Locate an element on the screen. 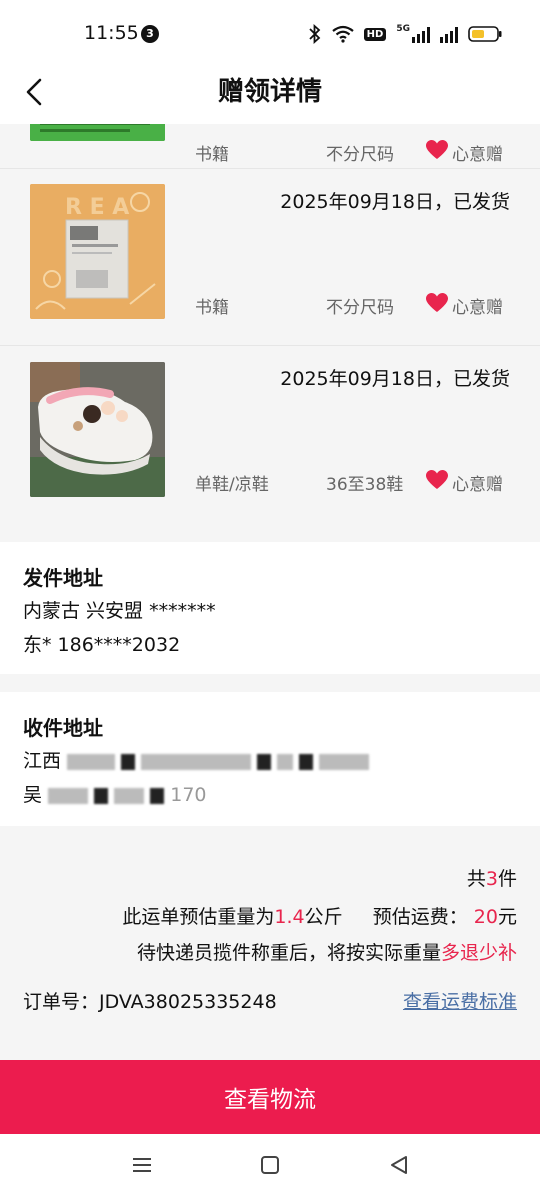  weight-unit: 公斤 is located at coordinates (323, 917).